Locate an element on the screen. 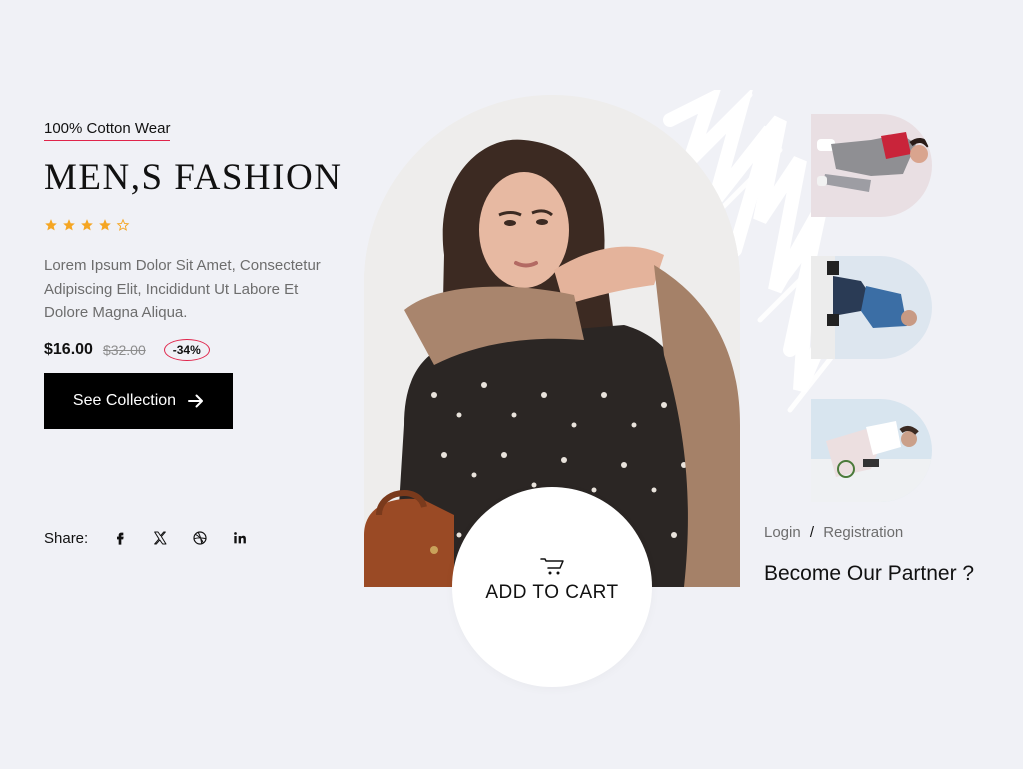  become-partner-link: Become Our Partner ? is located at coordinates (869, 574).